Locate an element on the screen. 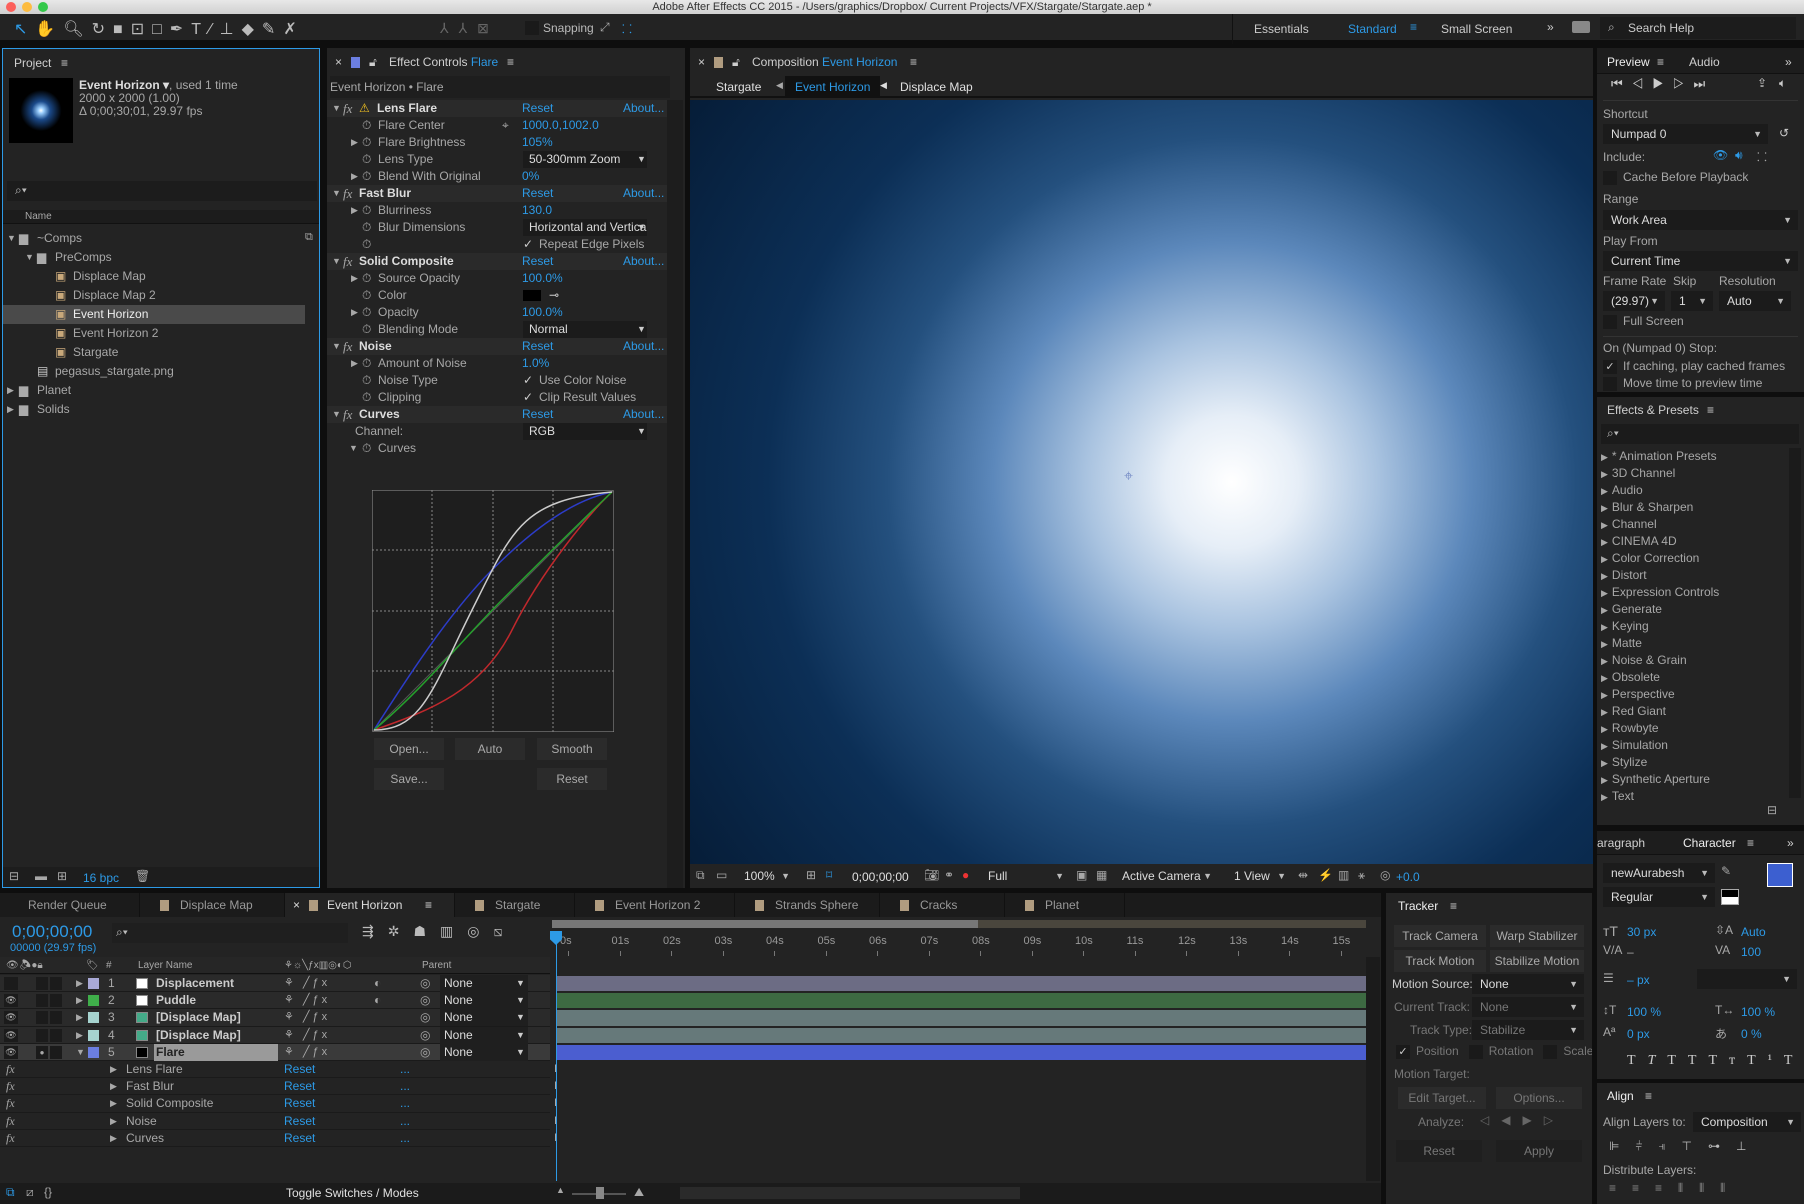 This screenshot has width=1804, height=1204. tab-planet: Planet is located at coordinates (1065, 905).